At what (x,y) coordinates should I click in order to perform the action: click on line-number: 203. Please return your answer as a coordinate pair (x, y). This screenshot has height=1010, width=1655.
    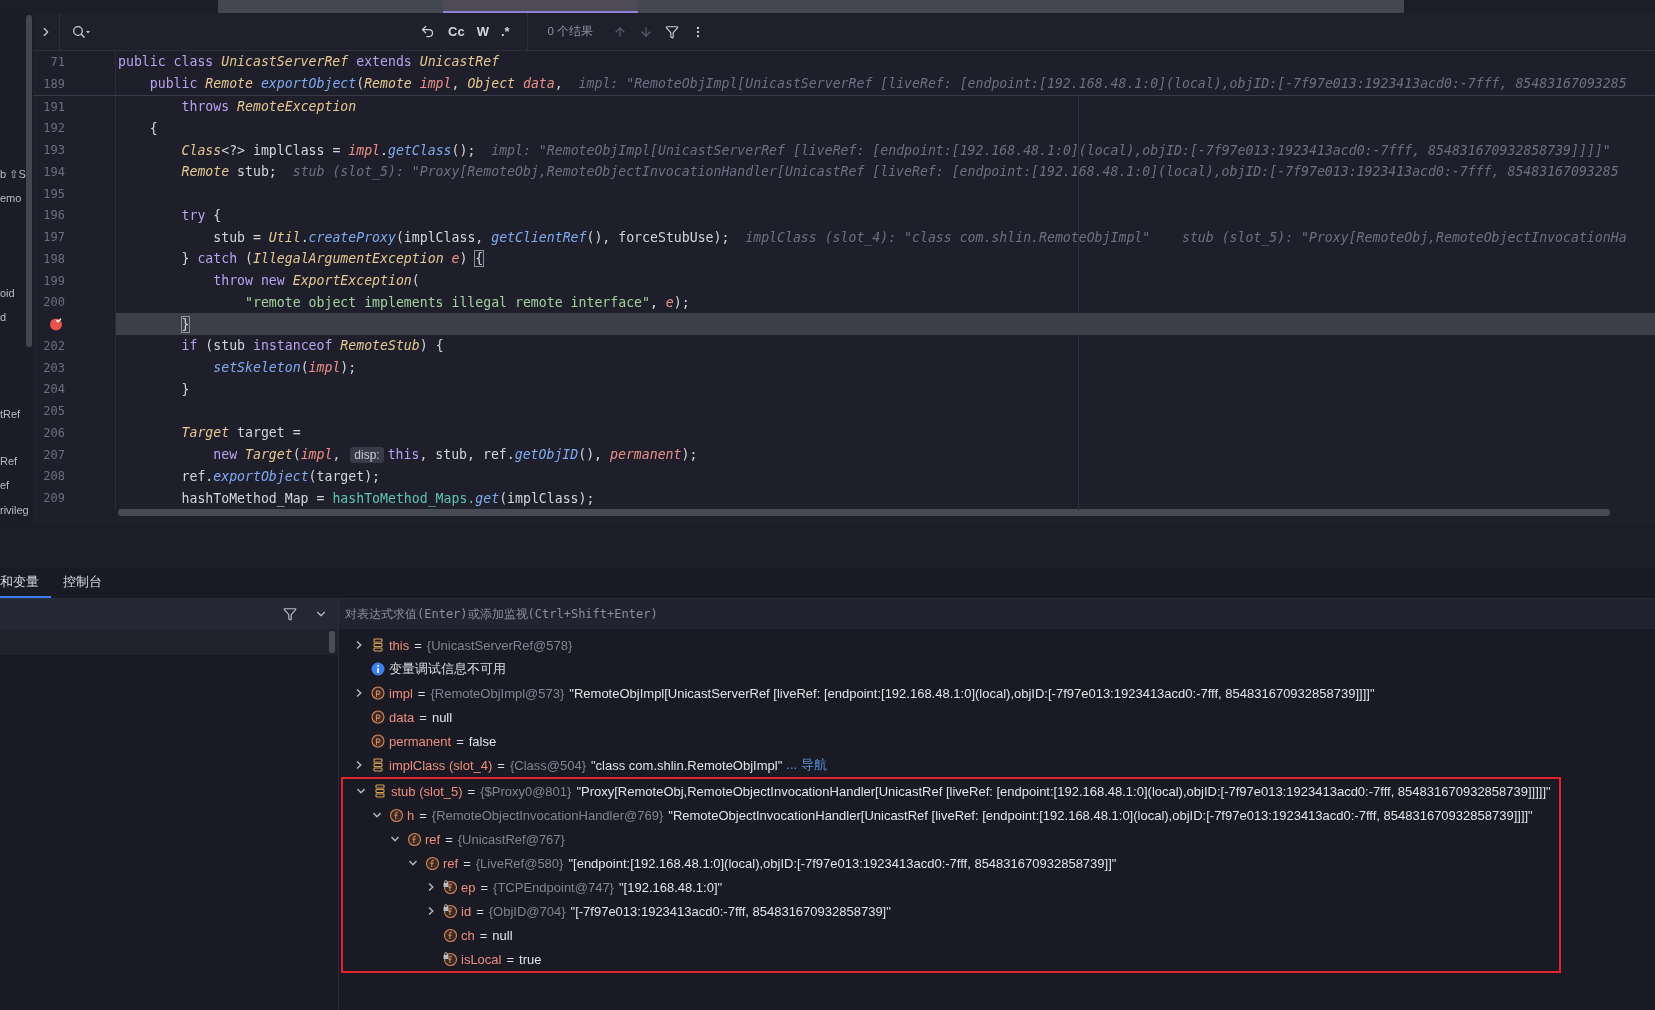
    Looking at the image, I should click on (54, 367).